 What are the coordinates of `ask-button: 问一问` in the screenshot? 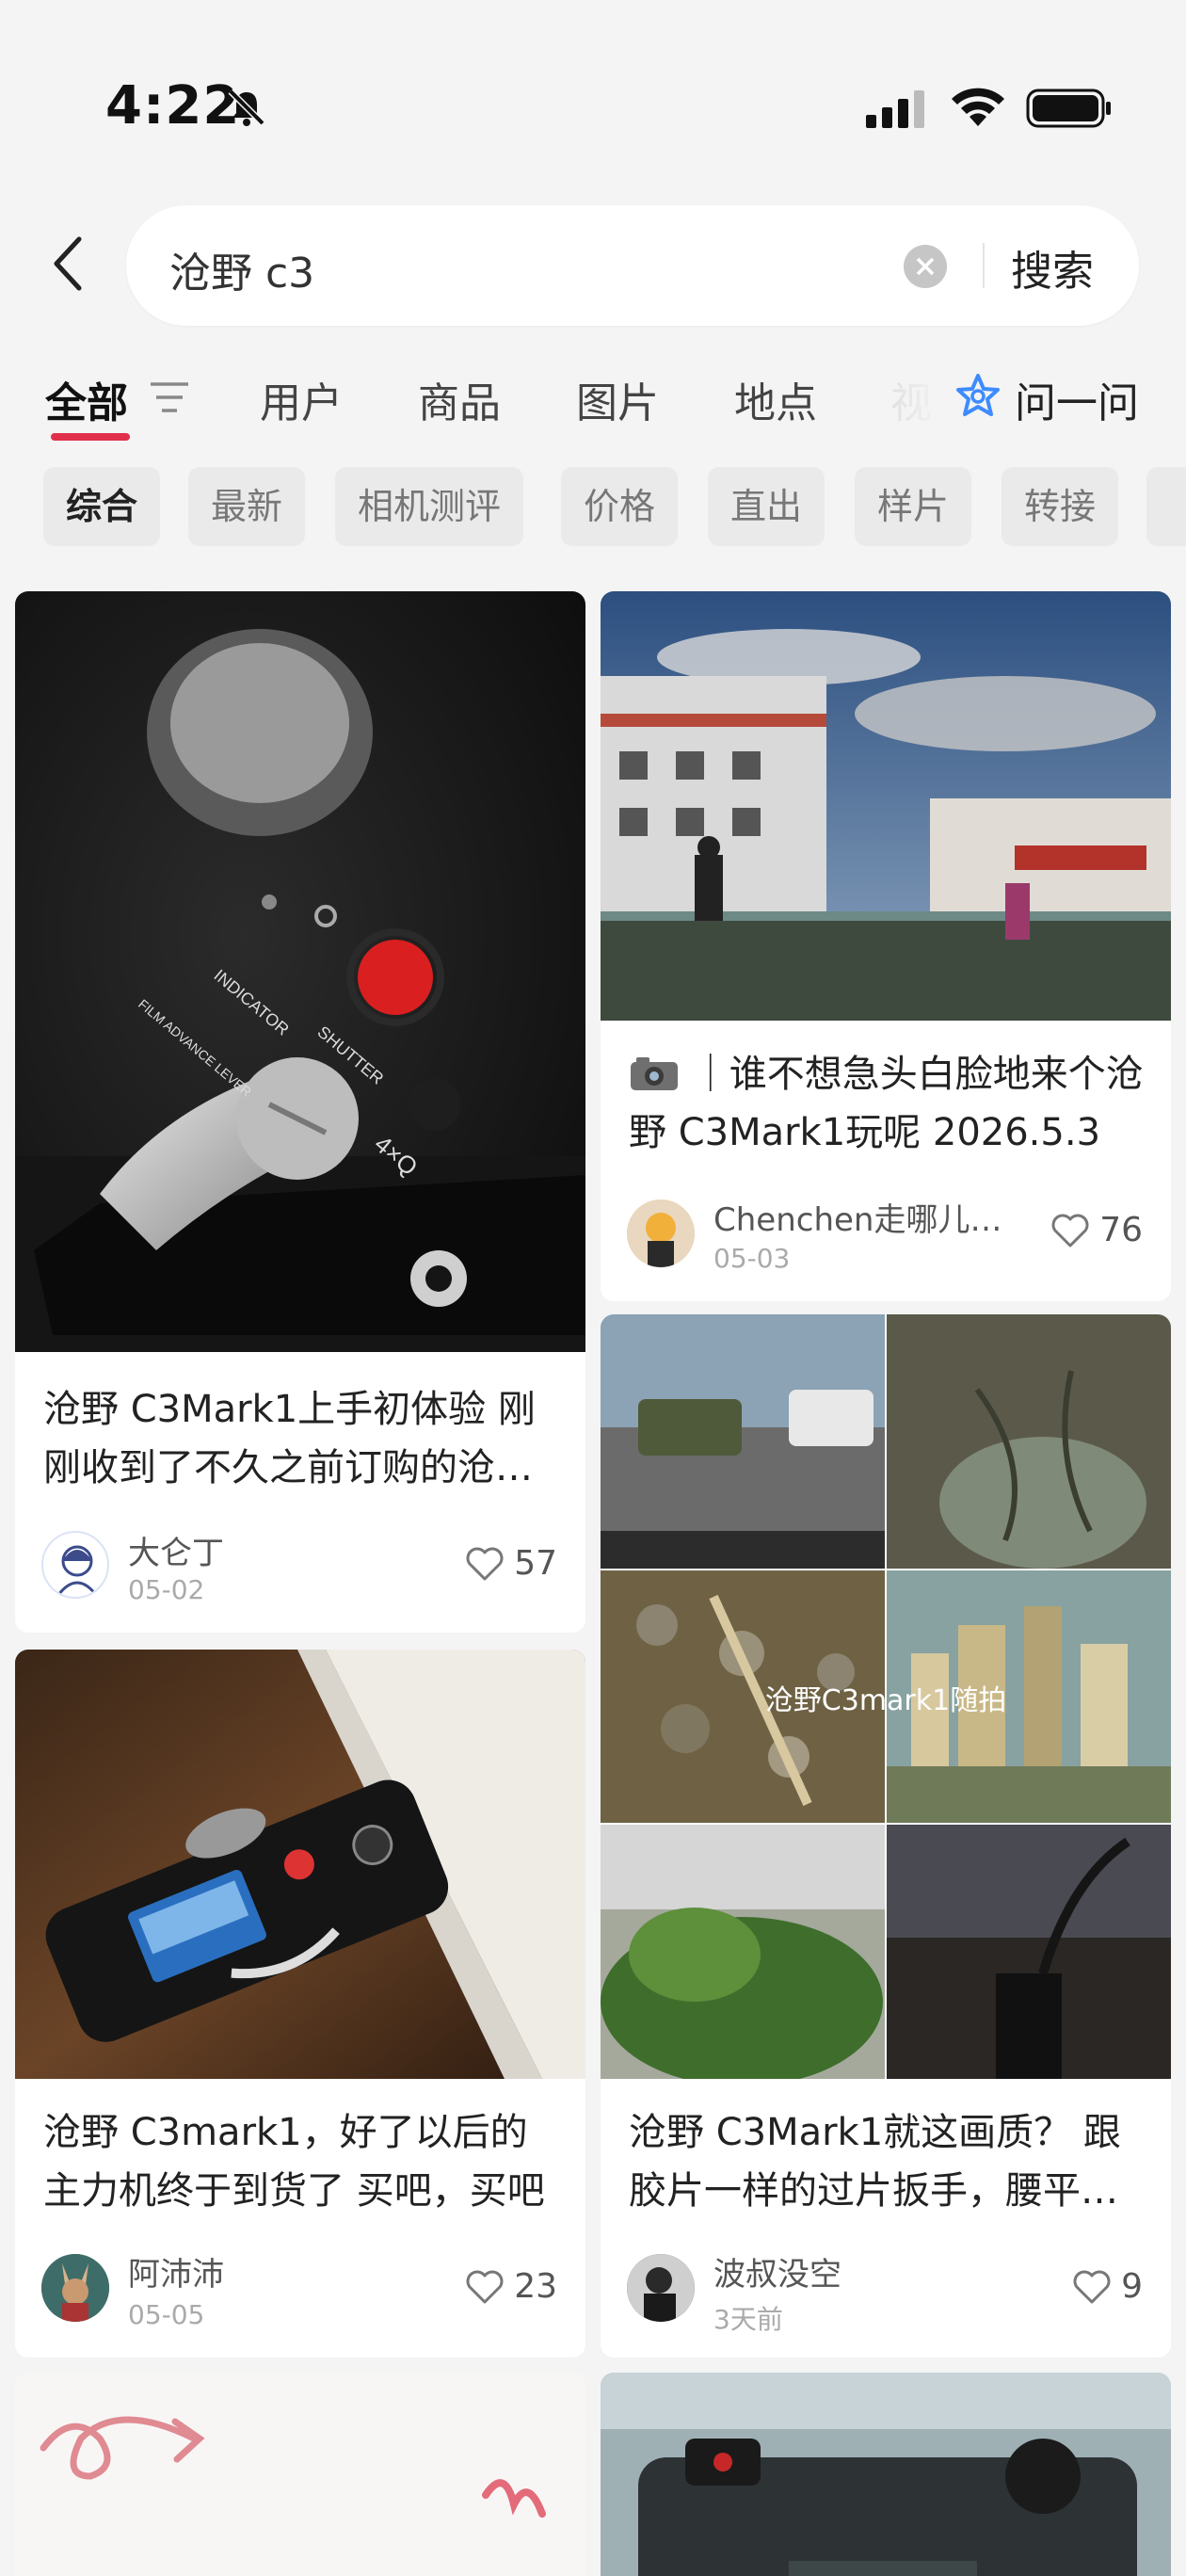 It's located at (1046, 398).